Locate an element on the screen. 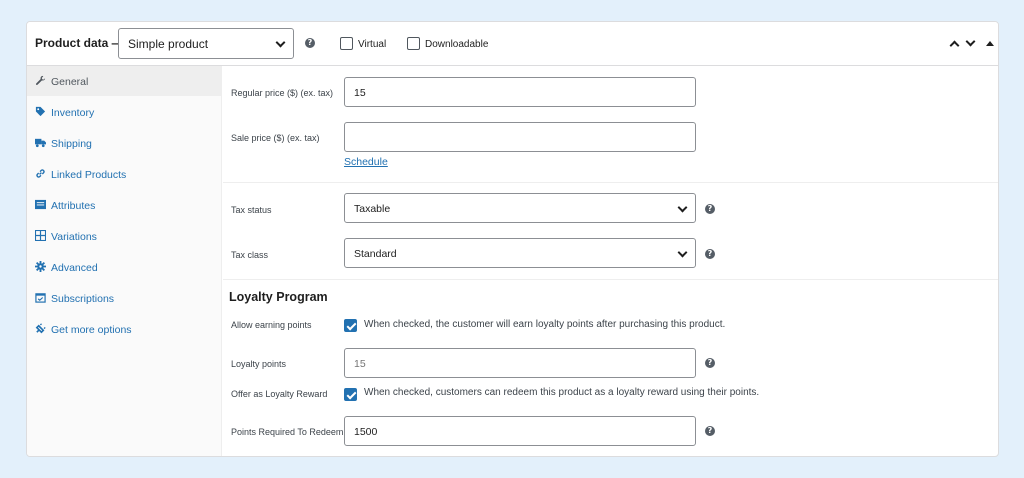 This screenshot has height=478, width=1024. loyalty-points-label: Loyalty points is located at coordinates (259, 364).